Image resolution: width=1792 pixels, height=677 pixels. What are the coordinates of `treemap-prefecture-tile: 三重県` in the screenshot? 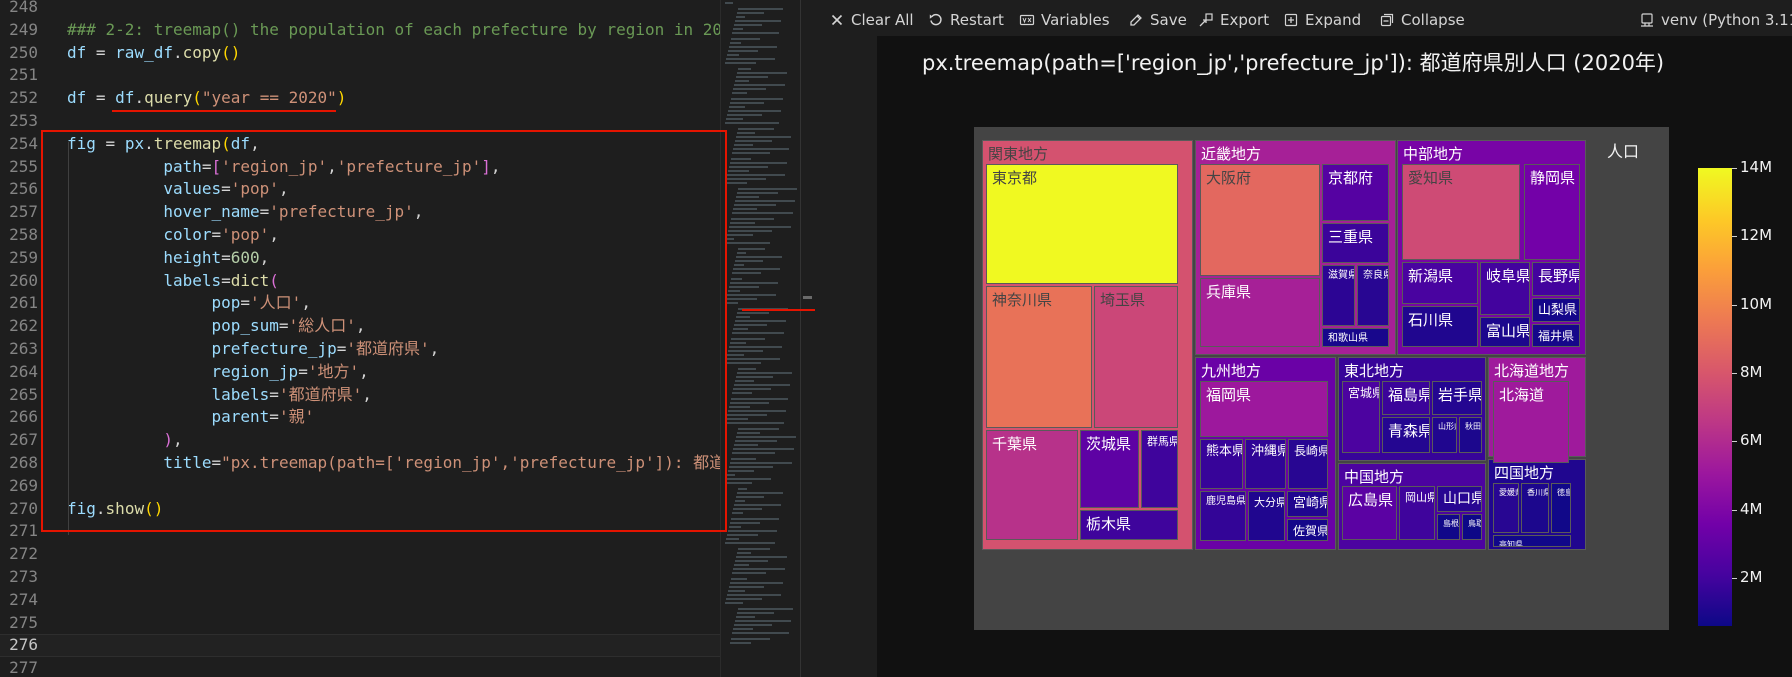 It's located at (1355, 243).